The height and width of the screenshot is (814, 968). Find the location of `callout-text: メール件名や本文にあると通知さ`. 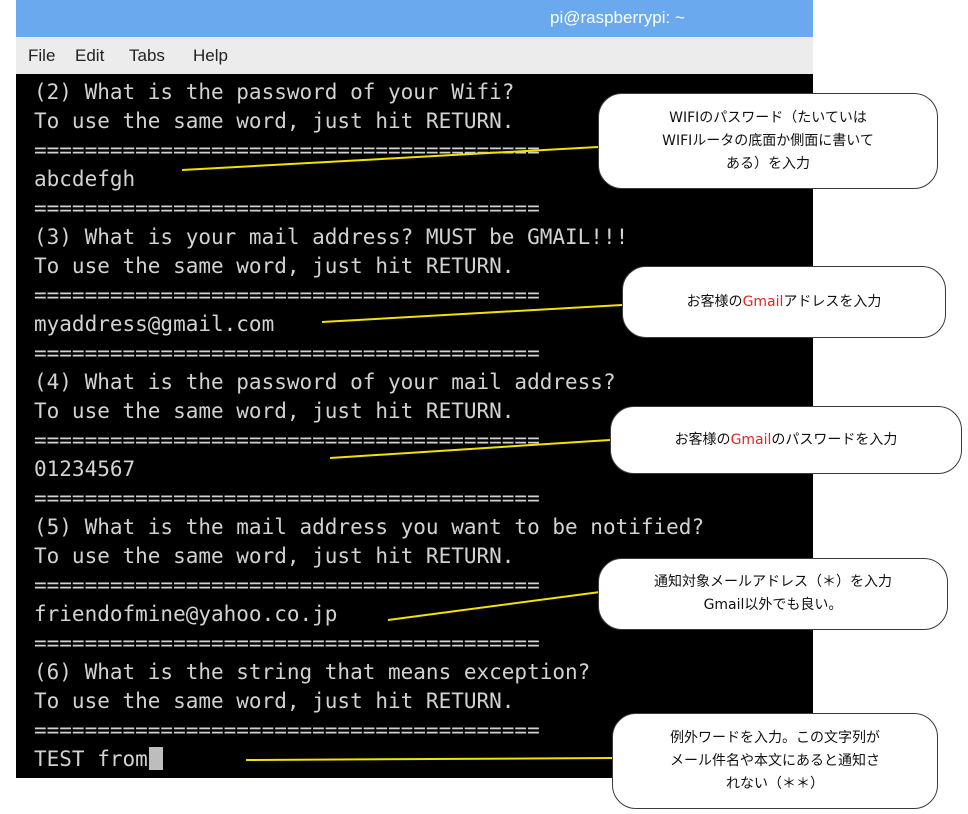

callout-text: メール件名や本文にあると通知さ is located at coordinates (775, 760).